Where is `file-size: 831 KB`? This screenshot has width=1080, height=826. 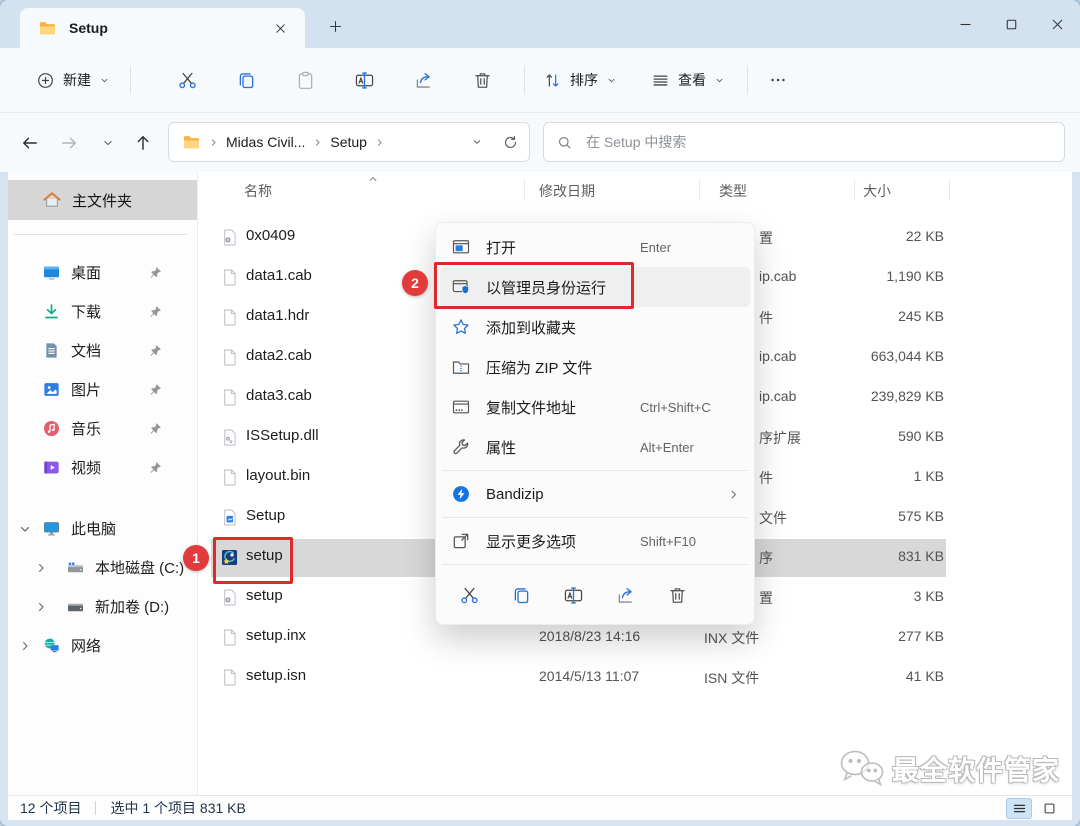
file-size: 831 KB is located at coordinates (921, 556).